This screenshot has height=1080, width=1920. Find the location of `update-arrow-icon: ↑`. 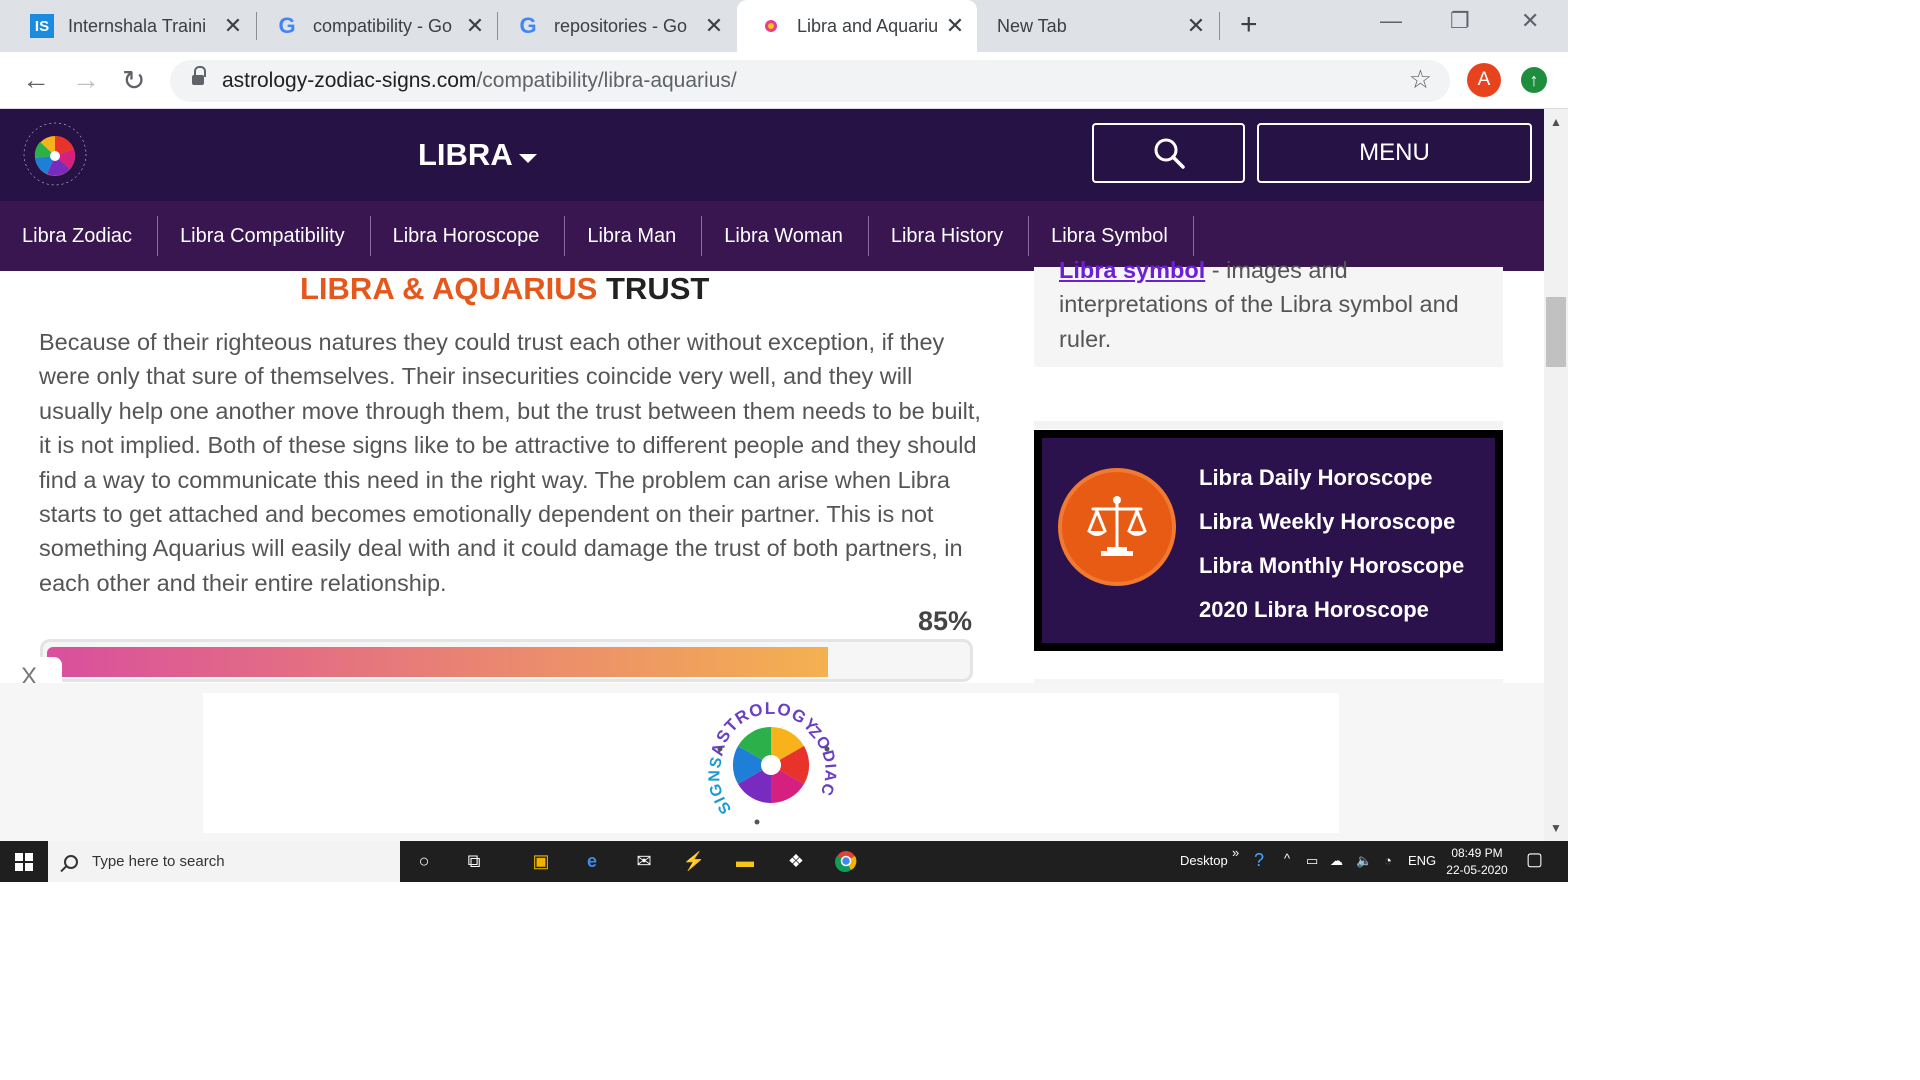

update-arrow-icon: ↑ is located at coordinates (1534, 80).